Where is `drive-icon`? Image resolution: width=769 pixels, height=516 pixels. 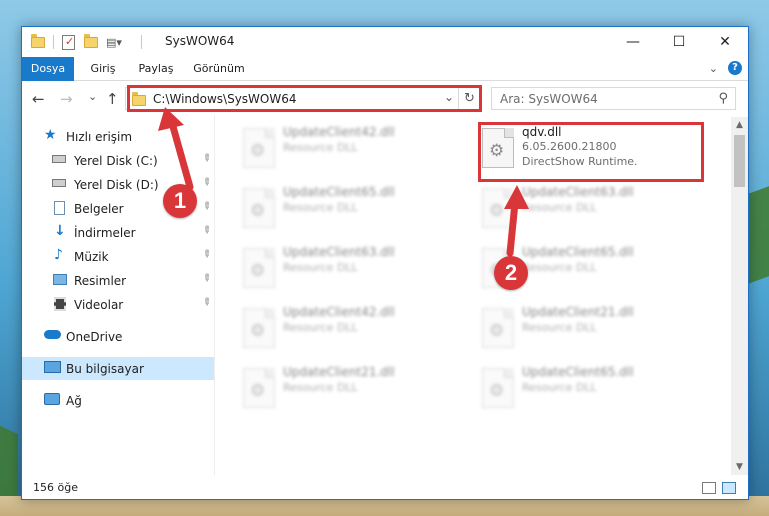 drive-icon is located at coordinates (59, 183).